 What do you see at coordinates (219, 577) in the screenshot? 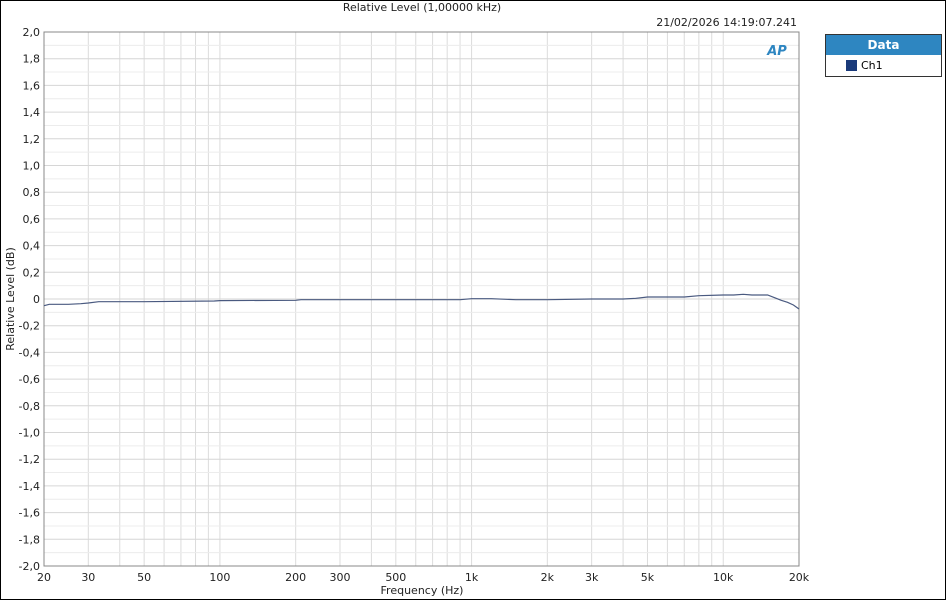
I see `x-tick-label: 100` at bounding box center [219, 577].